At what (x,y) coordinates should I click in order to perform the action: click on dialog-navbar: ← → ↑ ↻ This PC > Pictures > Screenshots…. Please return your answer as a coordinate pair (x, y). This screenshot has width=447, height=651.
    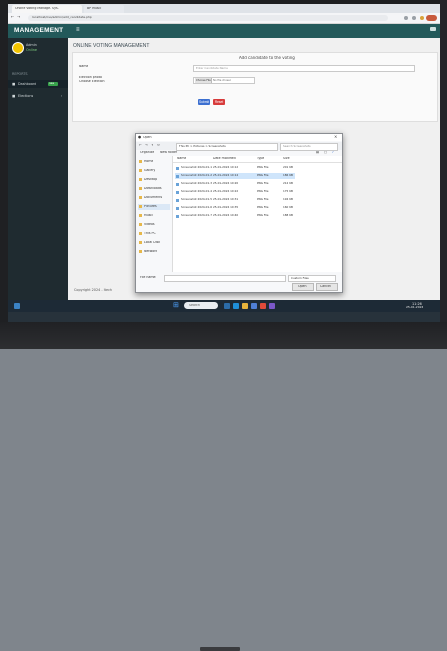
    Looking at the image, I should click on (239, 146).